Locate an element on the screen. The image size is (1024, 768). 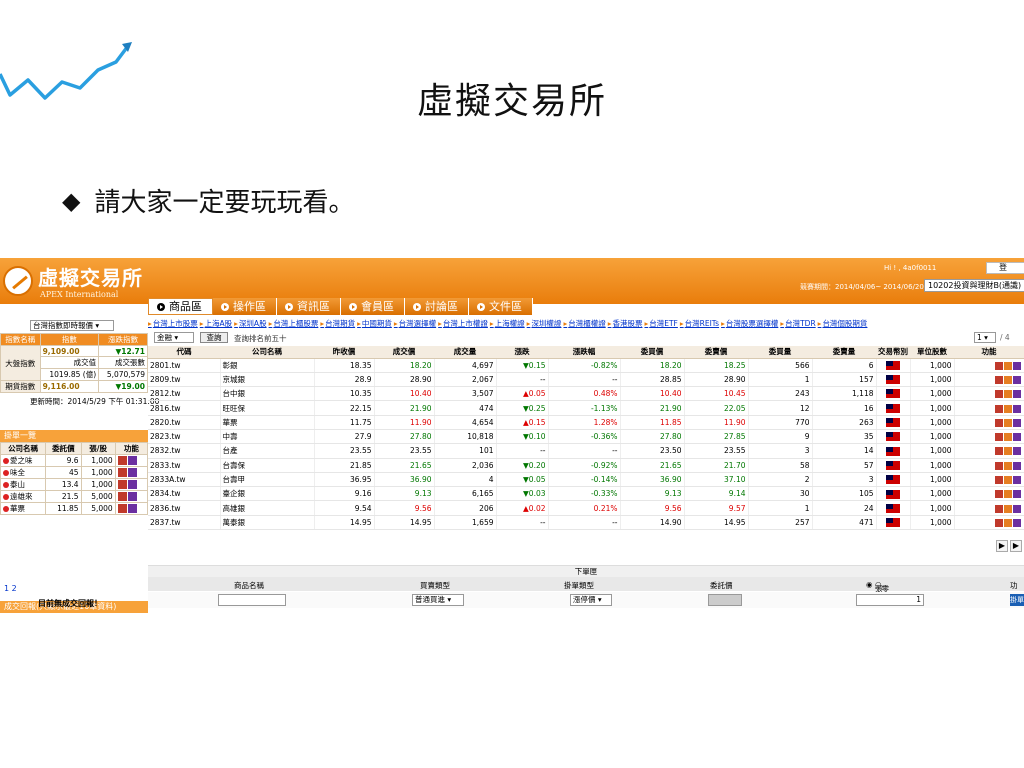
market-link: 台灣TDR is located at coordinates (797, 323).